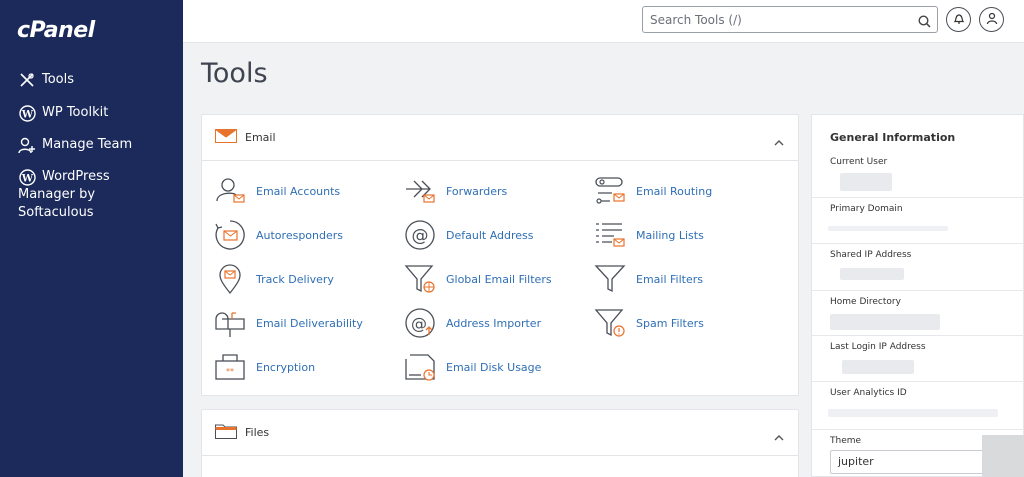  Describe the element at coordinates (420, 279) in the screenshot. I see `global-email-filters-icon` at that location.